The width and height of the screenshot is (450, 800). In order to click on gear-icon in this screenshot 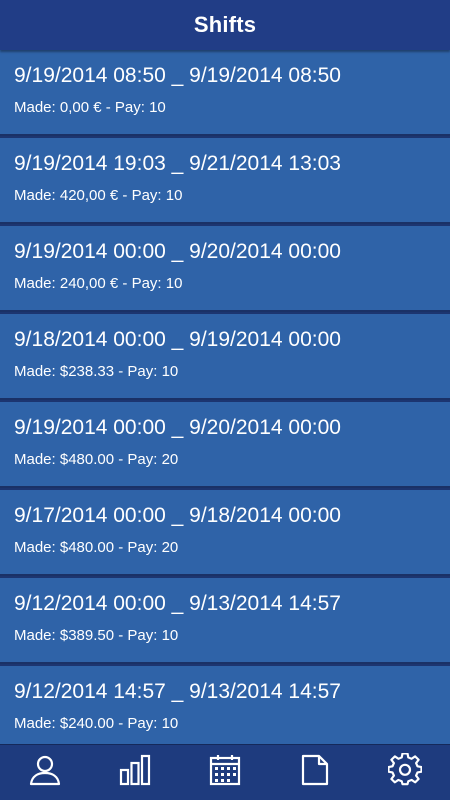, I will do `click(405, 772)`.